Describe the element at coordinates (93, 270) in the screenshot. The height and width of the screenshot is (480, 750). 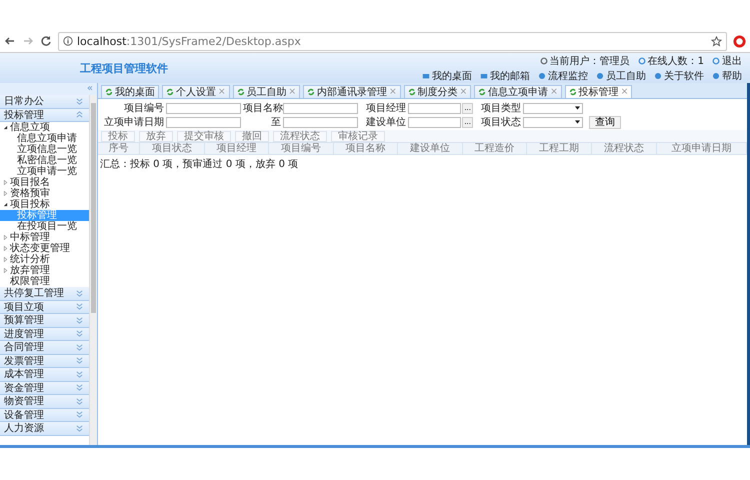
I see `scrollbar` at that location.